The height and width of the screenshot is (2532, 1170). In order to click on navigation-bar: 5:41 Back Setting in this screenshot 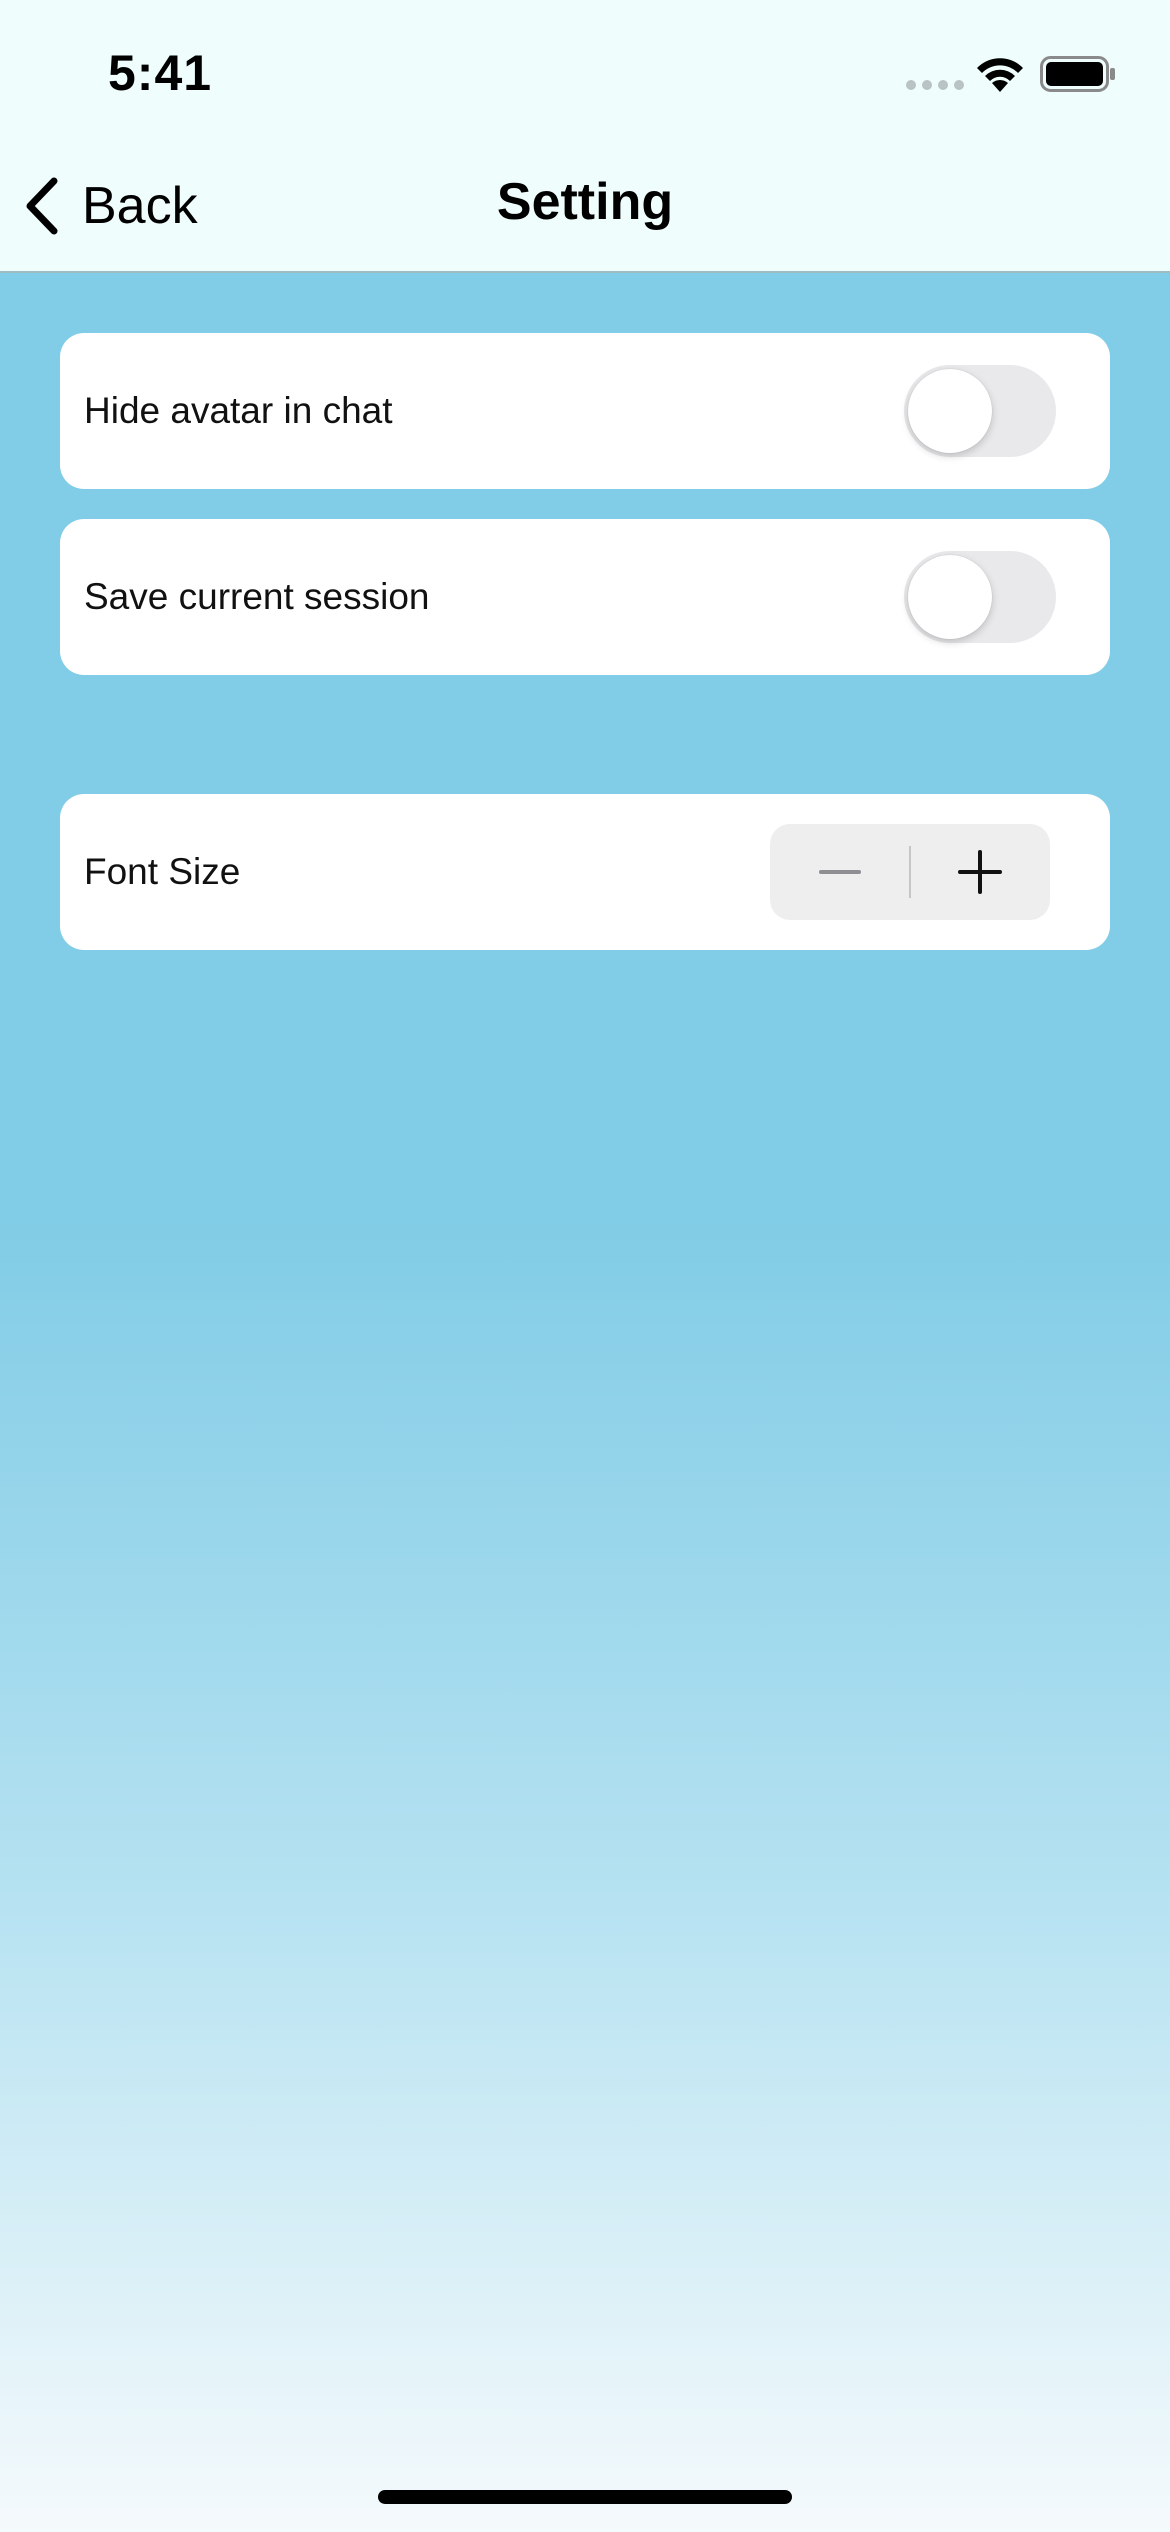, I will do `click(585, 136)`.